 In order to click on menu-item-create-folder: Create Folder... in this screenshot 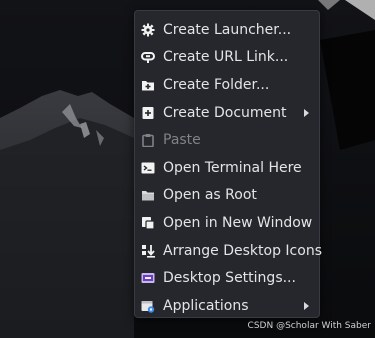, I will do `click(227, 85)`.